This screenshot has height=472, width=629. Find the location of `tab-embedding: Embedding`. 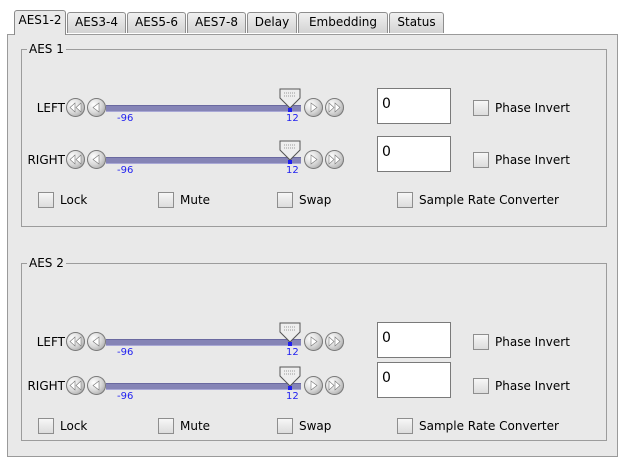

tab-embedding: Embedding is located at coordinates (343, 22).